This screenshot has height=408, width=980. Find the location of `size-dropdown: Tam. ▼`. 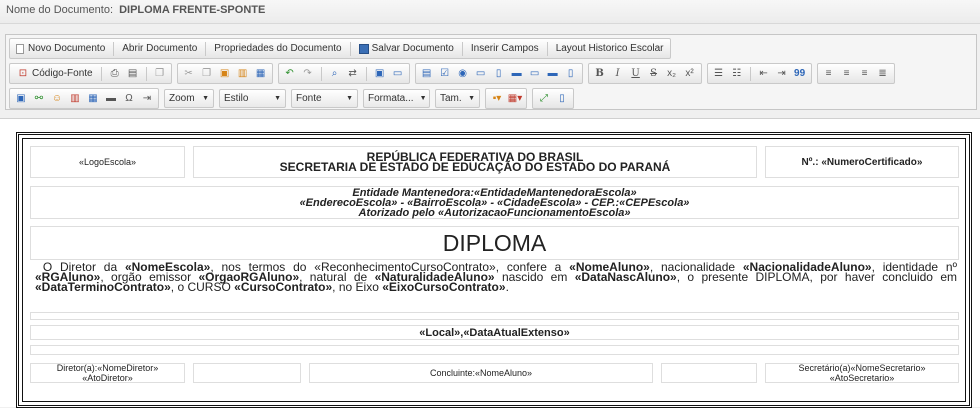

size-dropdown: Tam. ▼ is located at coordinates (457, 98).